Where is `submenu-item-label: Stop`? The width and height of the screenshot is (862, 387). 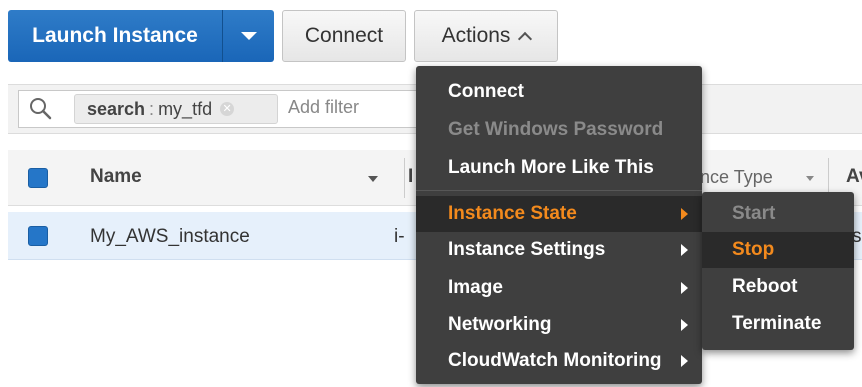
submenu-item-label: Stop is located at coordinates (753, 249).